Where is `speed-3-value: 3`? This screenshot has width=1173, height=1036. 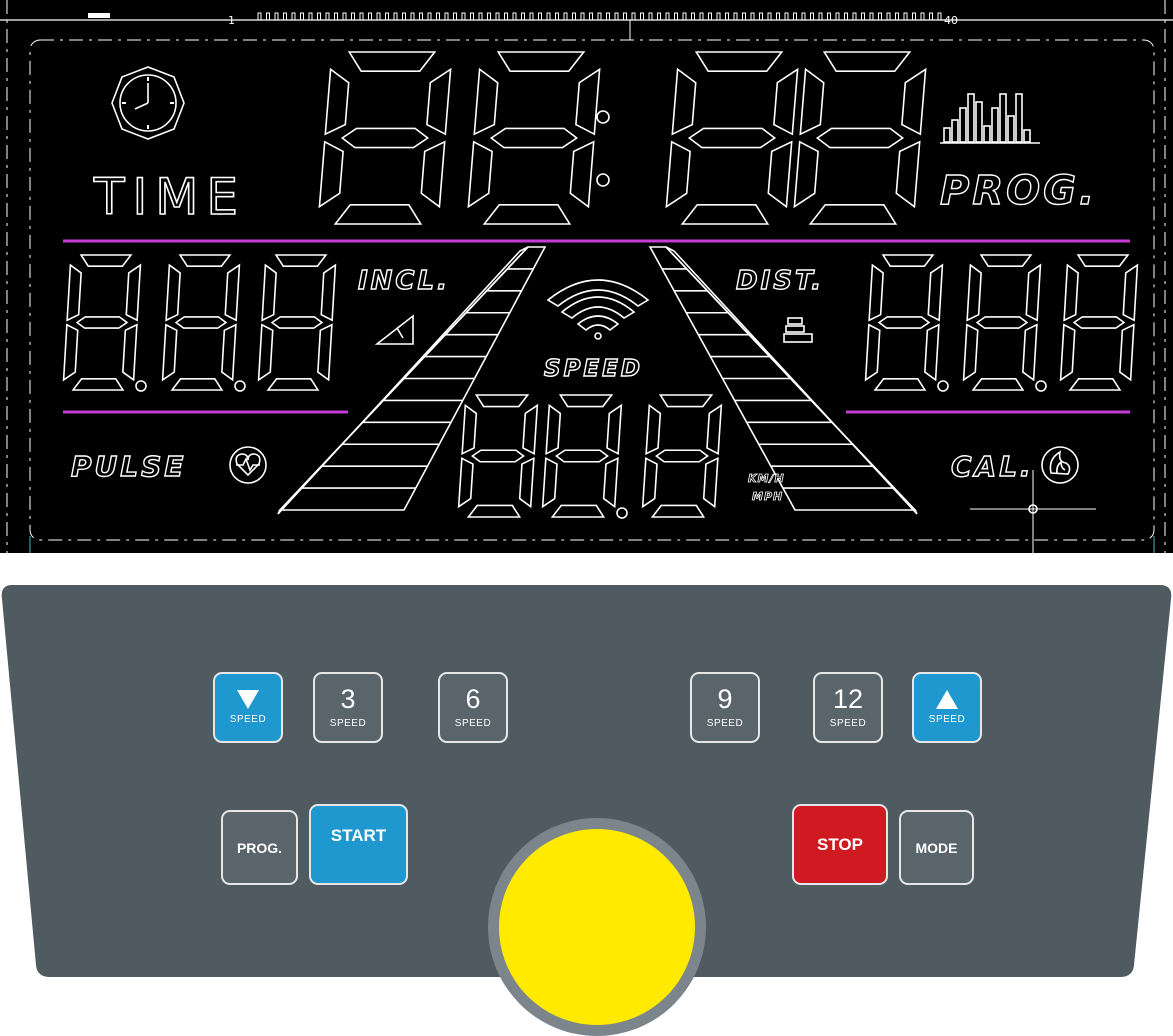
speed-3-value: 3 is located at coordinates (348, 699).